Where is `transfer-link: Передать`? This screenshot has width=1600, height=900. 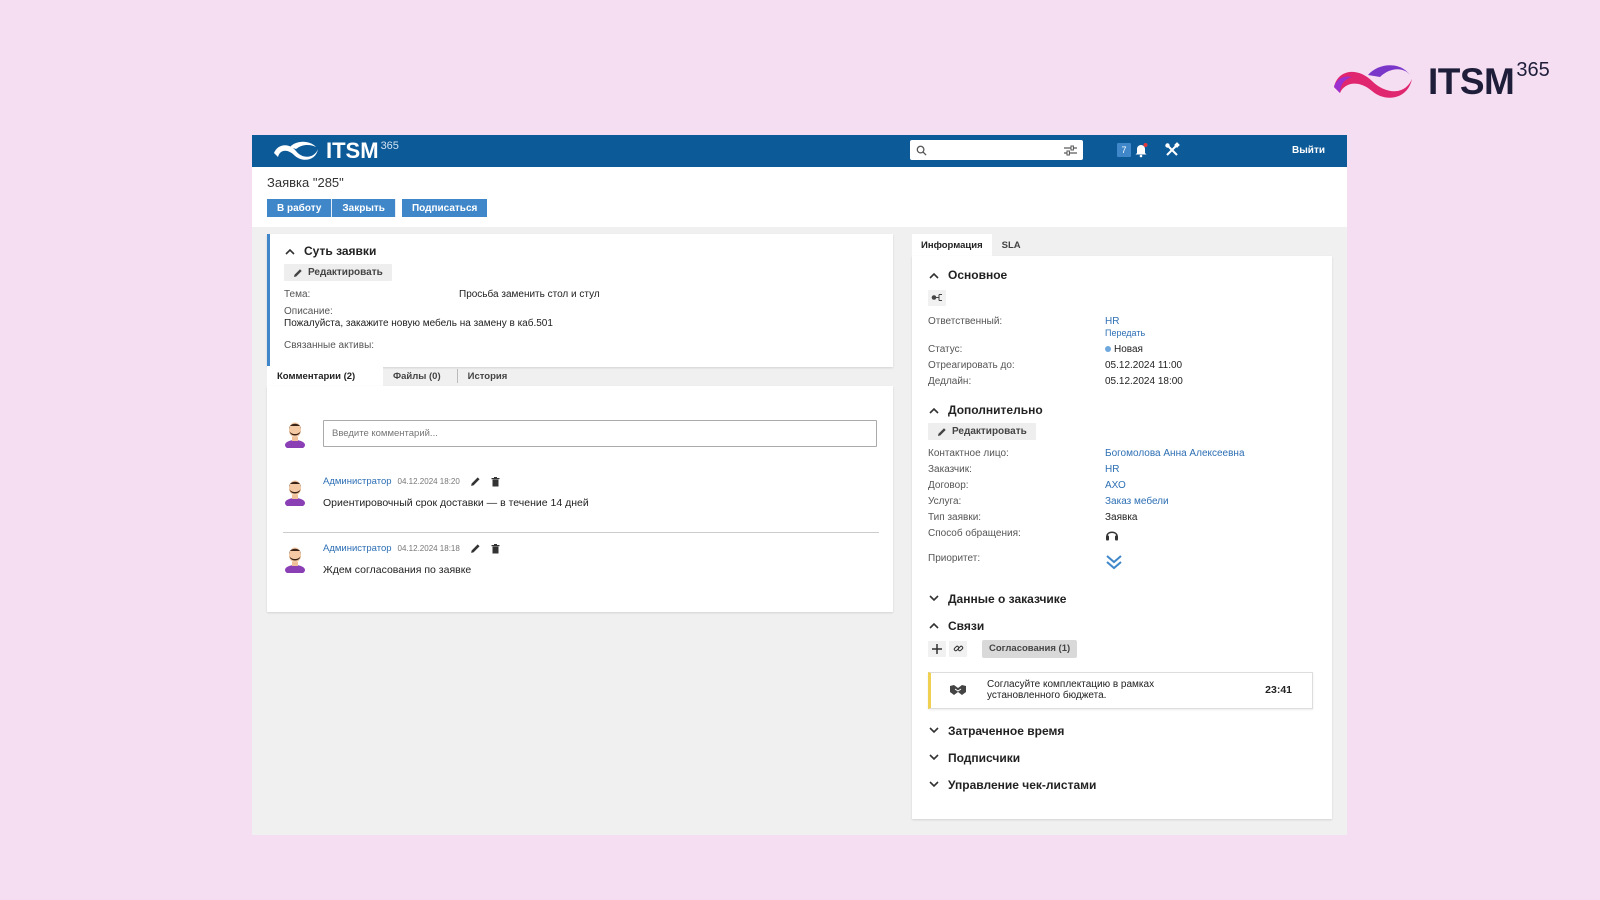
transfer-link: Передать is located at coordinates (1125, 333).